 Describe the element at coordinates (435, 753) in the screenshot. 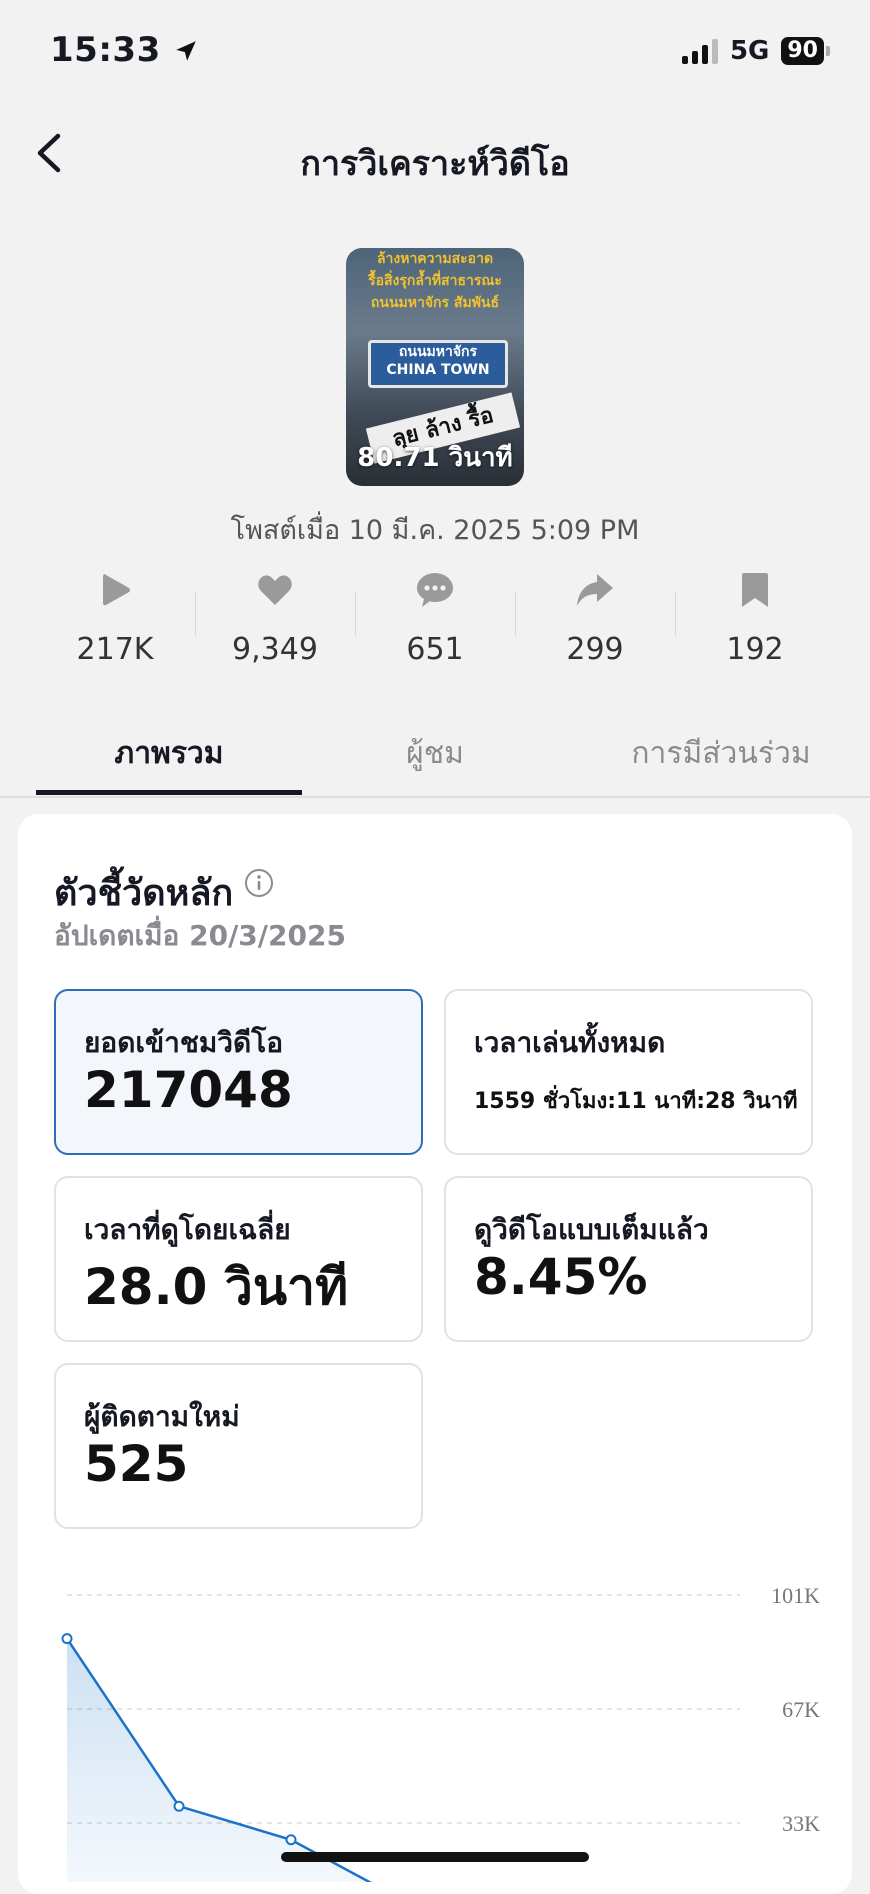

I see `tab-audience: ผู้ชม` at that location.